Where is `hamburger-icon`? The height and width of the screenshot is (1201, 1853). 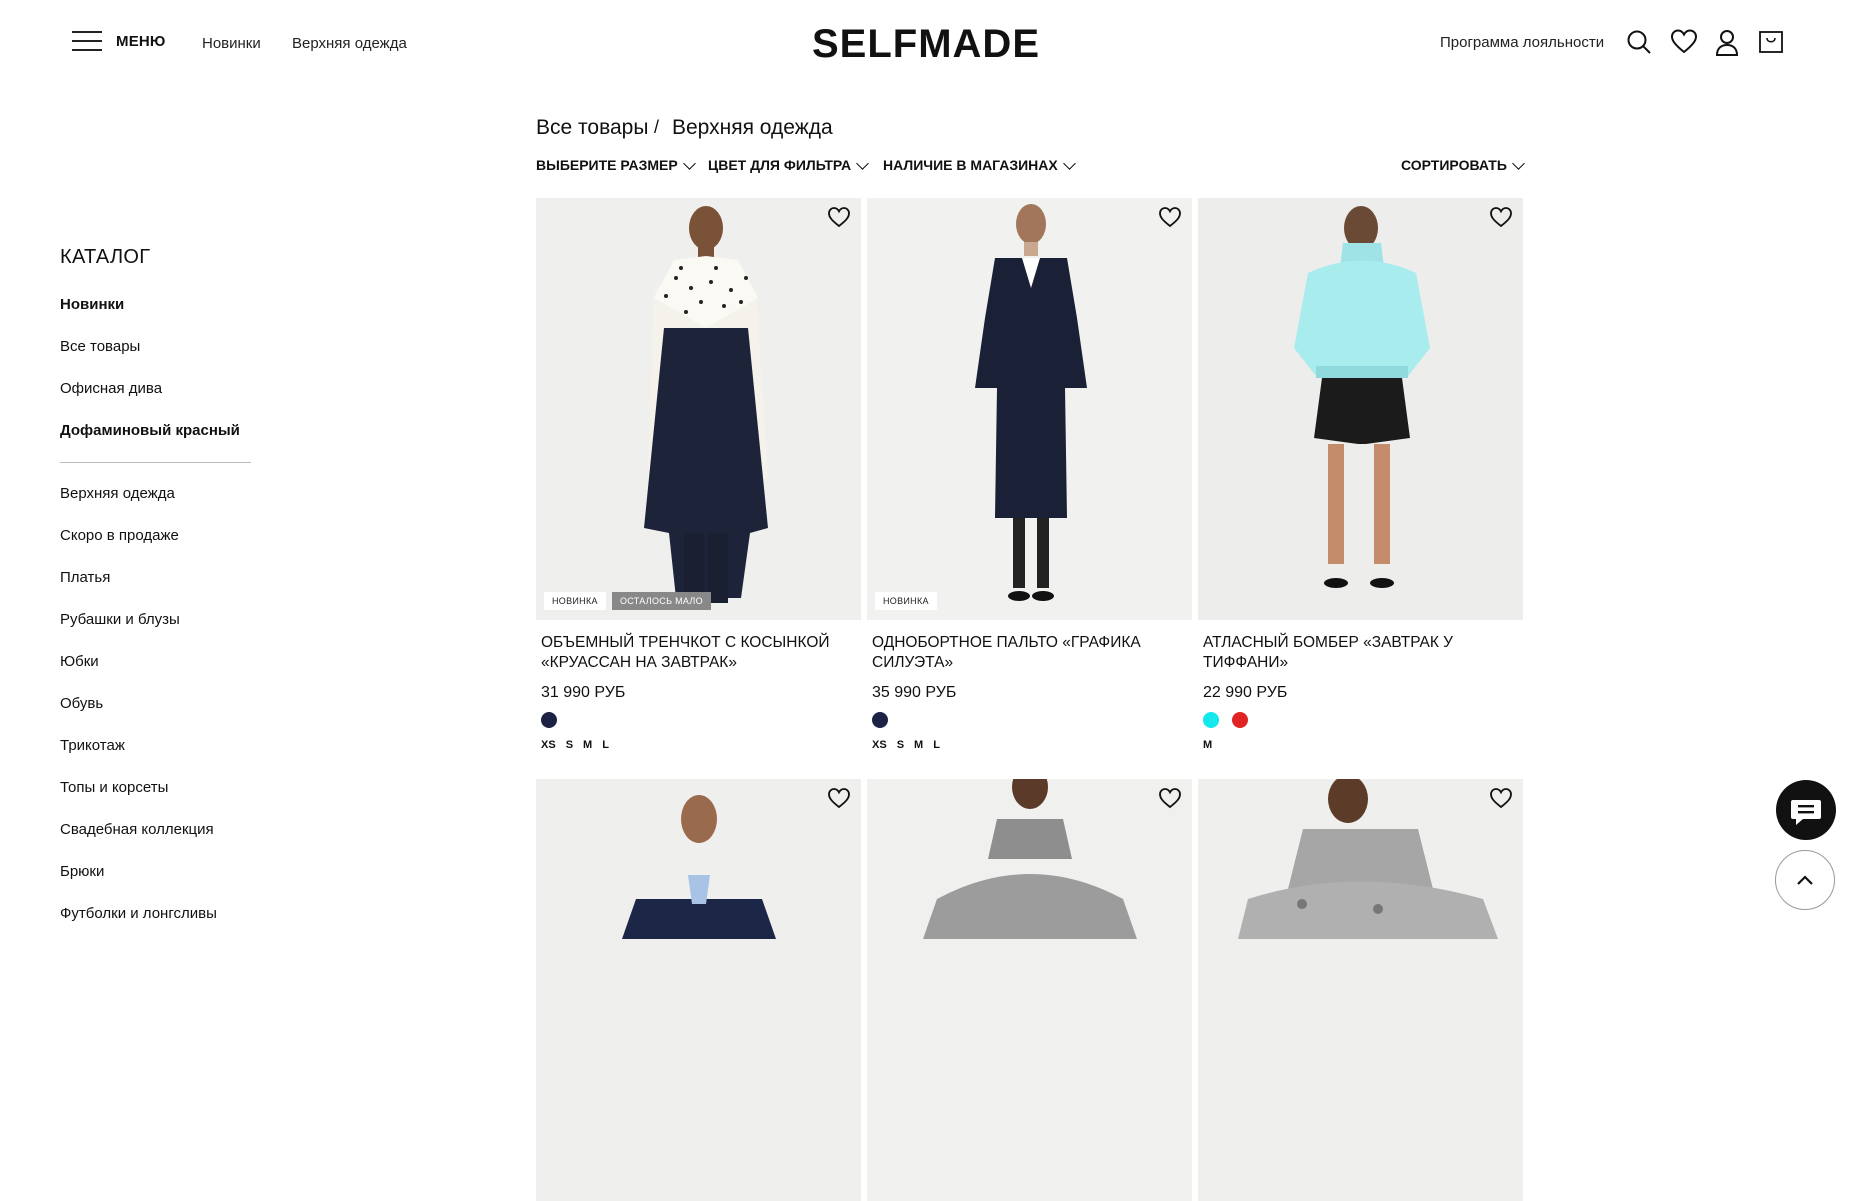
hamburger-icon is located at coordinates (87, 41).